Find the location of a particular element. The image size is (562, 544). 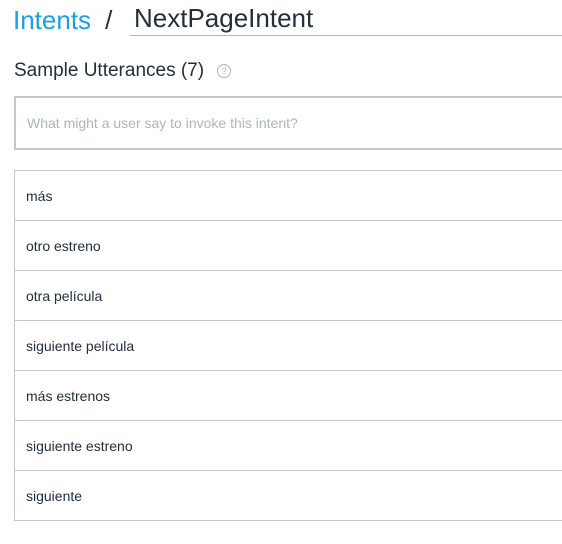

sample-utterances-title: Sample Utterances (7) is located at coordinates (109, 70).